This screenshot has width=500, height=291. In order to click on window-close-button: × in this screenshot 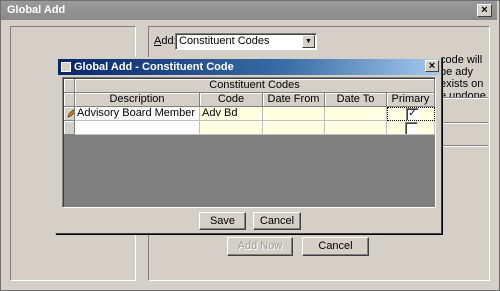, I will do `click(484, 10)`.